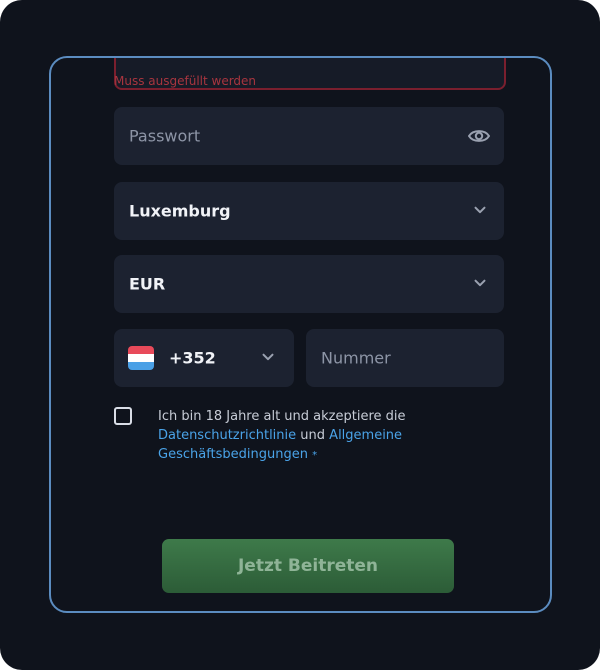 Image resolution: width=600 pixels, height=670 pixels. What do you see at coordinates (141, 358) in the screenshot?
I see `luxembourg-flag-icon` at bounding box center [141, 358].